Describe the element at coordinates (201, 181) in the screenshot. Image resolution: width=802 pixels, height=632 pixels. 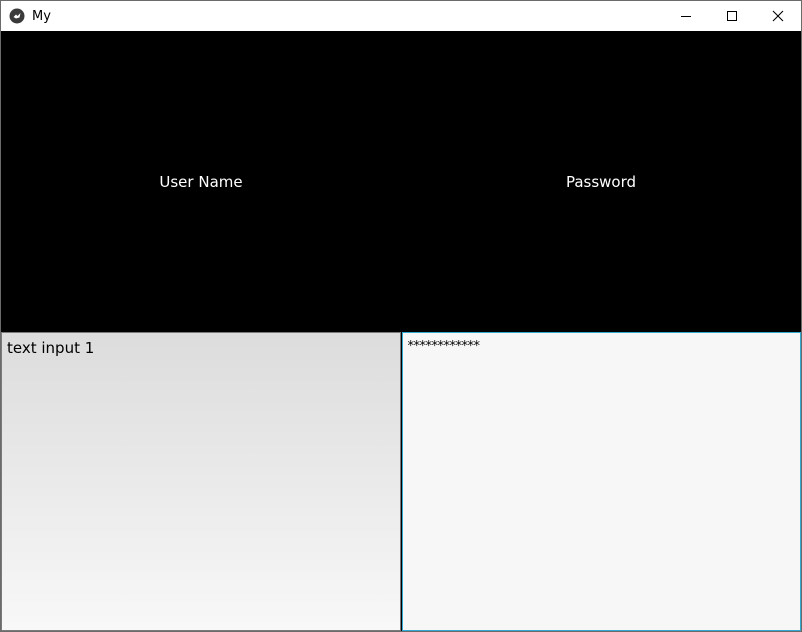
I see `username-label: User Name` at that location.